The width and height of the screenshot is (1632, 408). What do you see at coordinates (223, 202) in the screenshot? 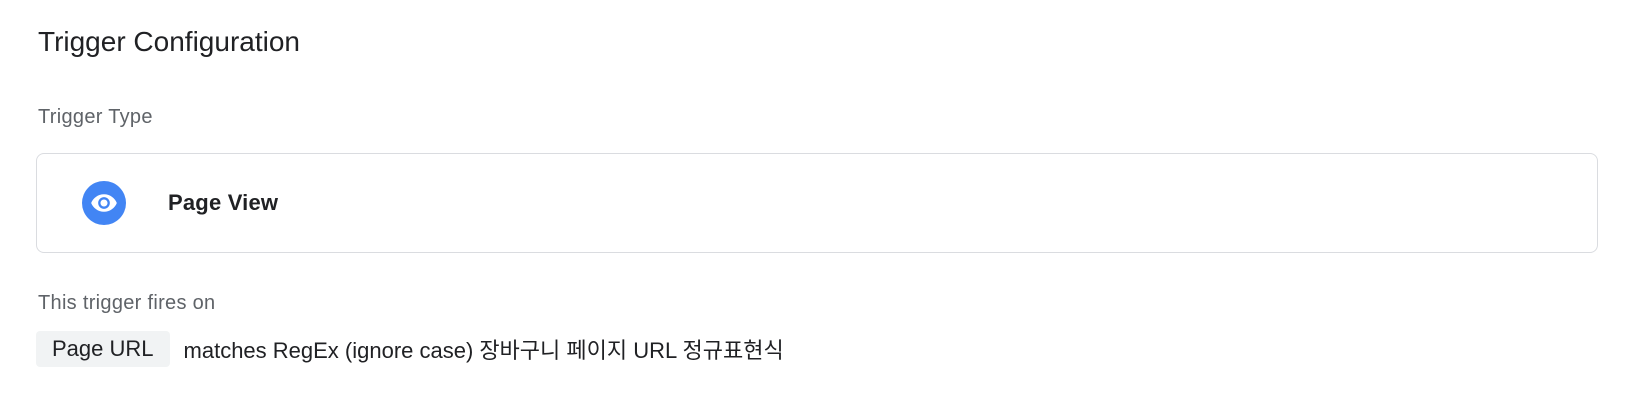
I see `trigger-type-name: Page View` at bounding box center [223, 202].